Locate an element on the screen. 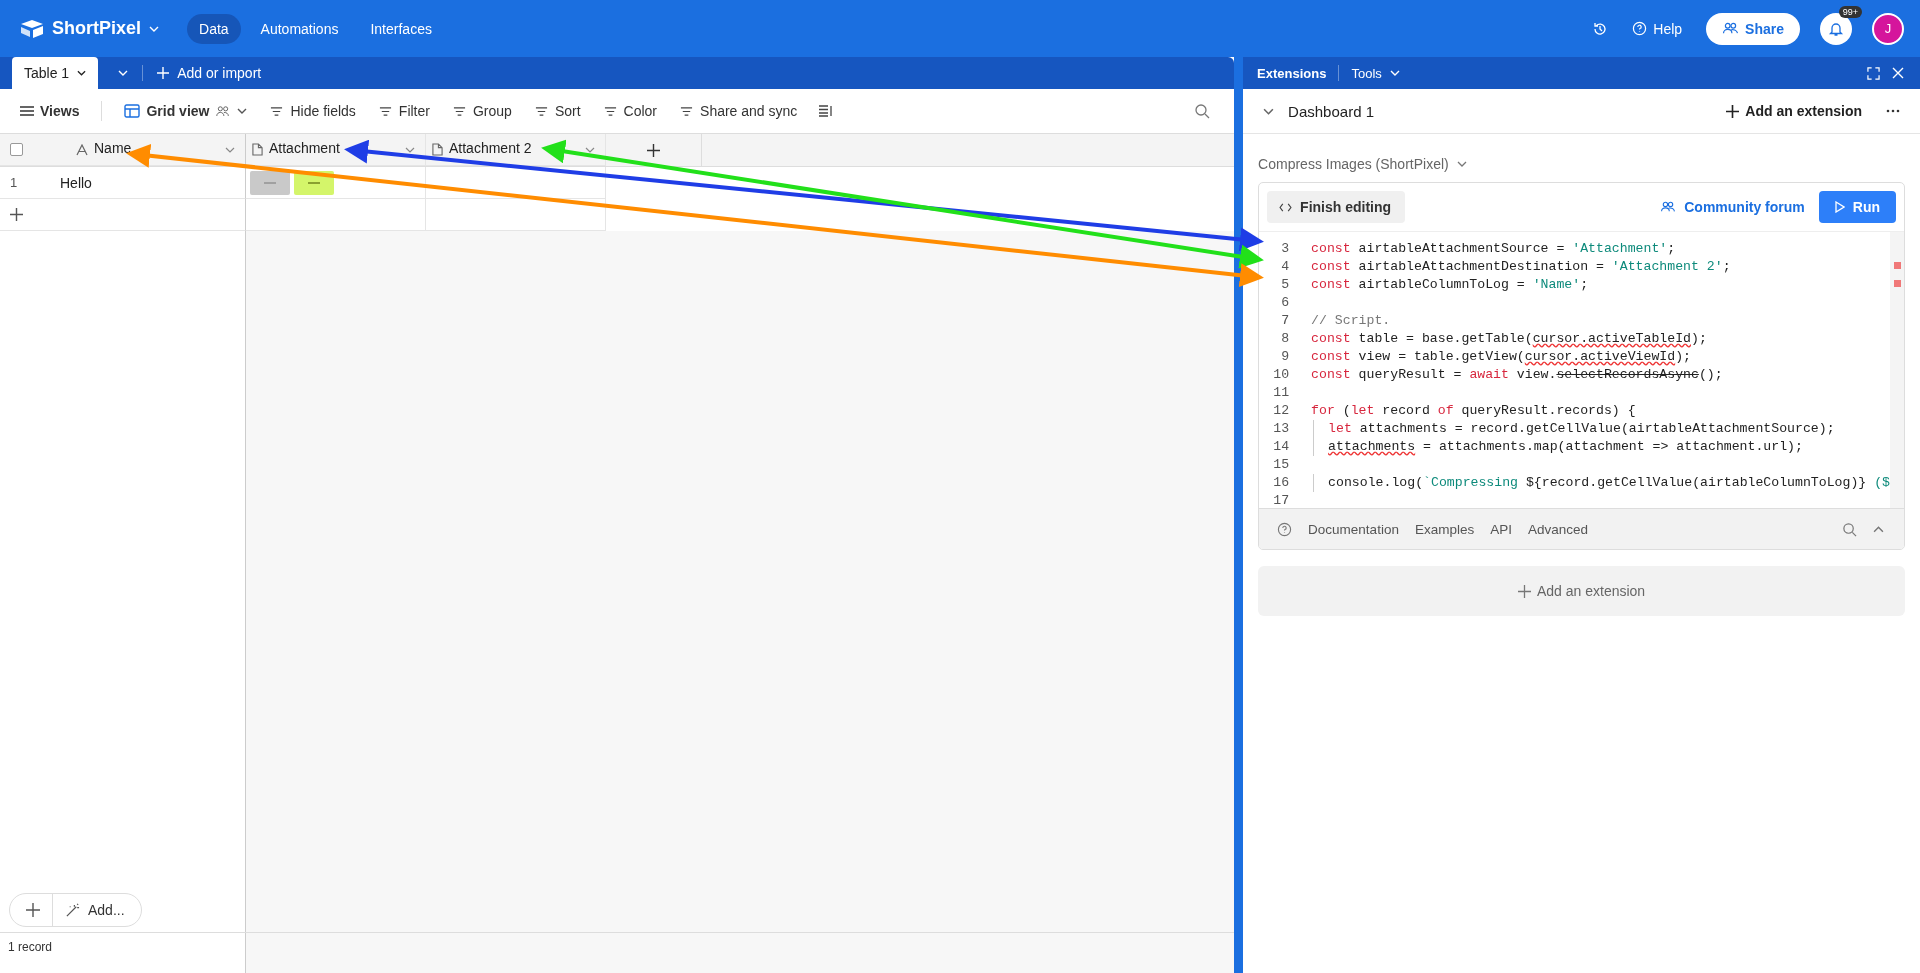 The image size is (1920, 973). code-line: let attachments = record.getCellValue(airtableAttachmentSource); is located at coordinates (1574, 429).